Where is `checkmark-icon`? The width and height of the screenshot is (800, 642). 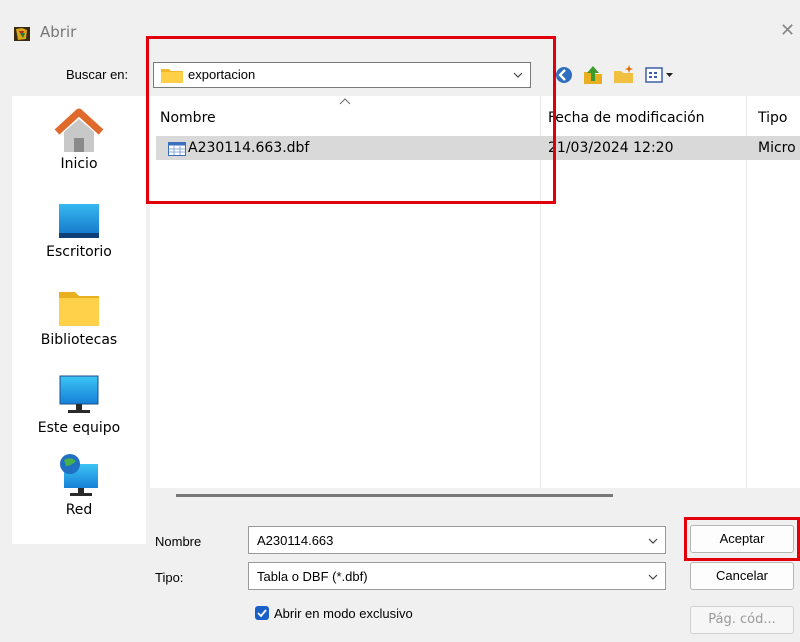 checkmark-icon is located at coordinates (262, 613).